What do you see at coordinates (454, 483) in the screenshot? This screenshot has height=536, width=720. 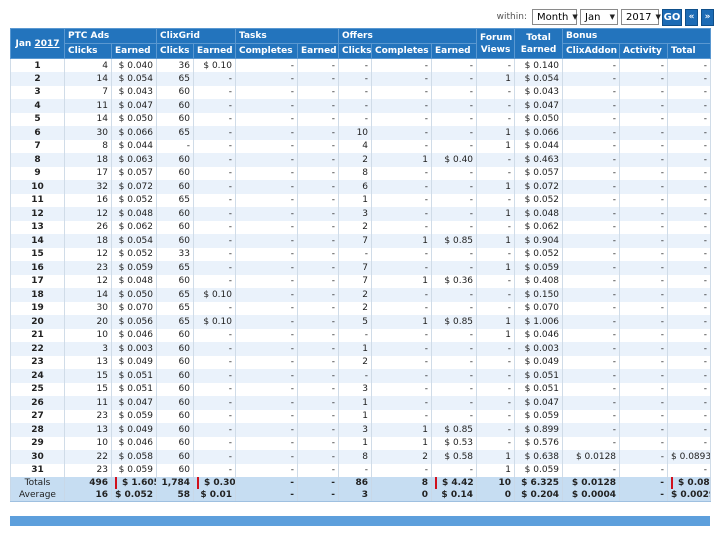 I see `totals-cell: $ 4.42` at bounding box center [454, 483].